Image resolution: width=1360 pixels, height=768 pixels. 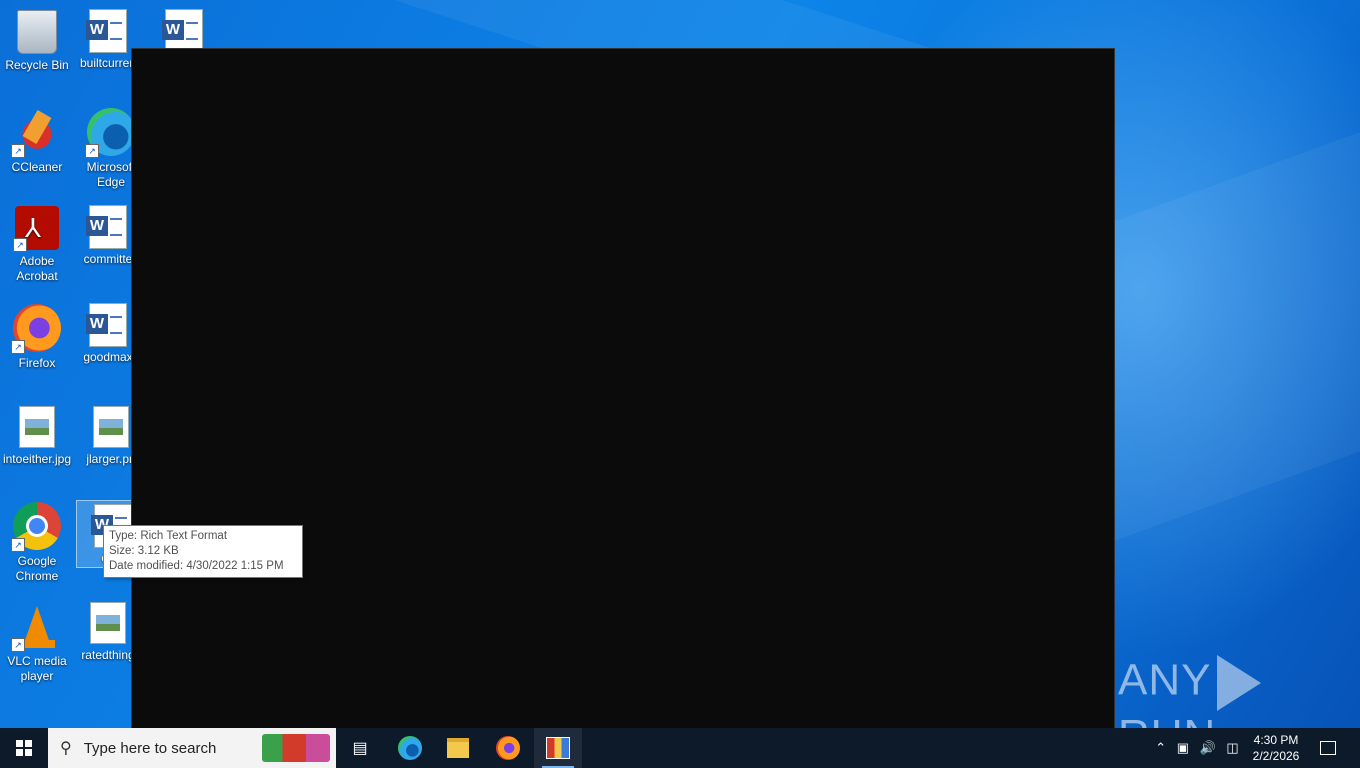 I want to click on vlc-media-player-icon: ↗ VLC media player, so click(x=37, y=641).